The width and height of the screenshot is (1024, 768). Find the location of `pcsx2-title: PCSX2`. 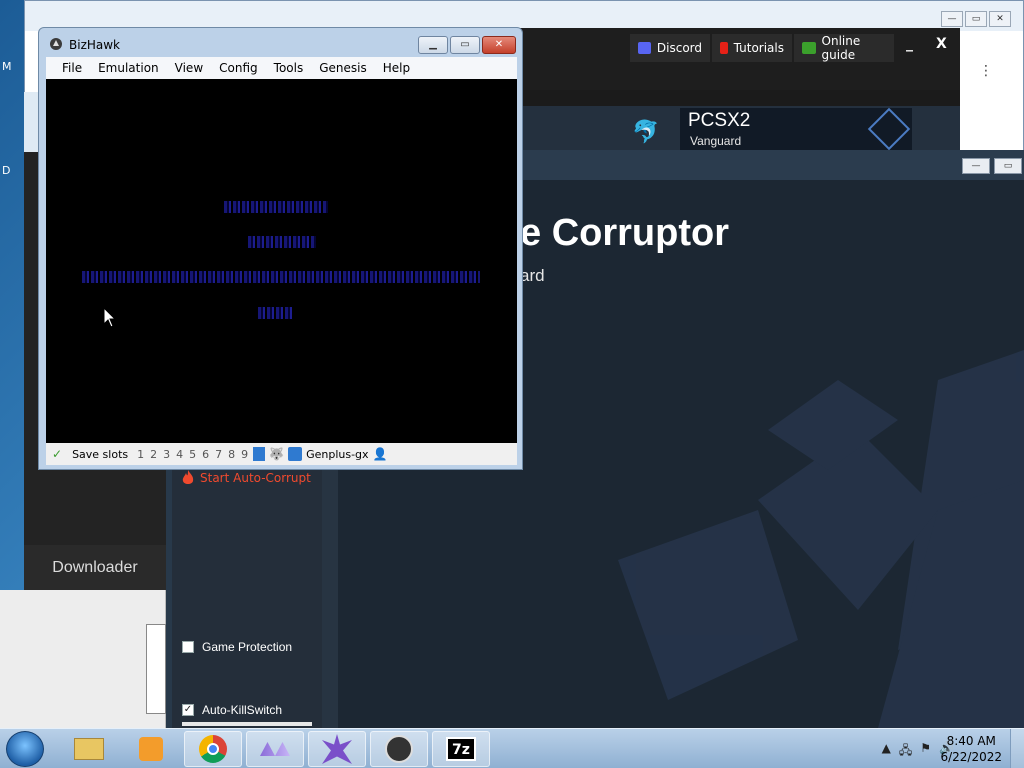

pcsx2-title: PCSX2 is located at coordinates (719, 120).